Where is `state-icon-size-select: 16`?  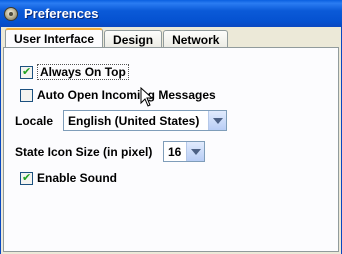 state-icon-size-select: 16 is located at coordinates (184, 151).